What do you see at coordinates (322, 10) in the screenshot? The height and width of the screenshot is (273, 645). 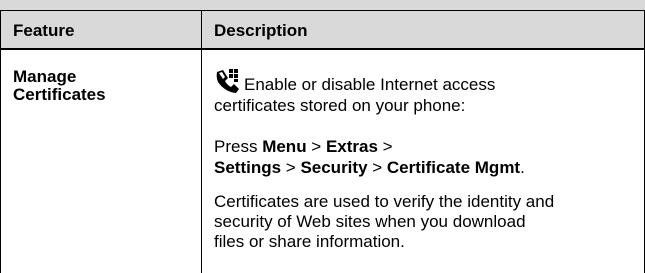 I see `table-top-border` at bounding box center [322, 10].